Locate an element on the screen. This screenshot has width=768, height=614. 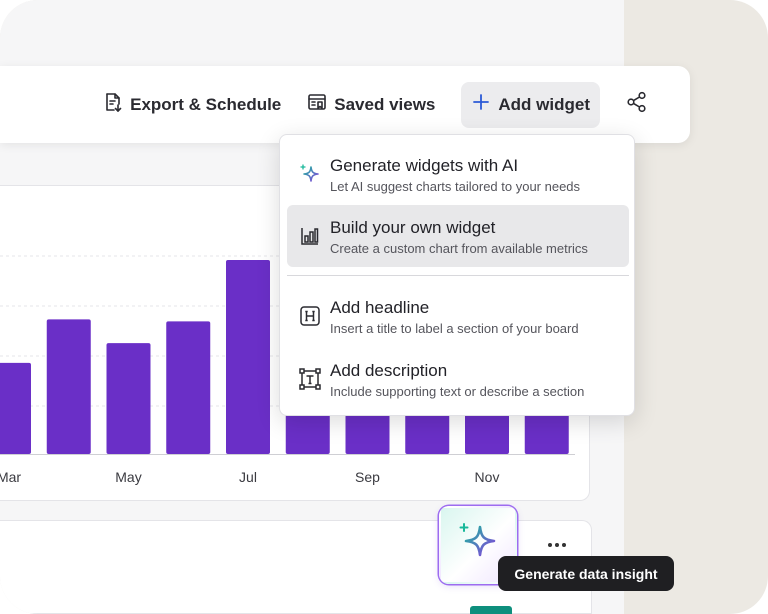
bar-oct is located at coordinates (427, 434).